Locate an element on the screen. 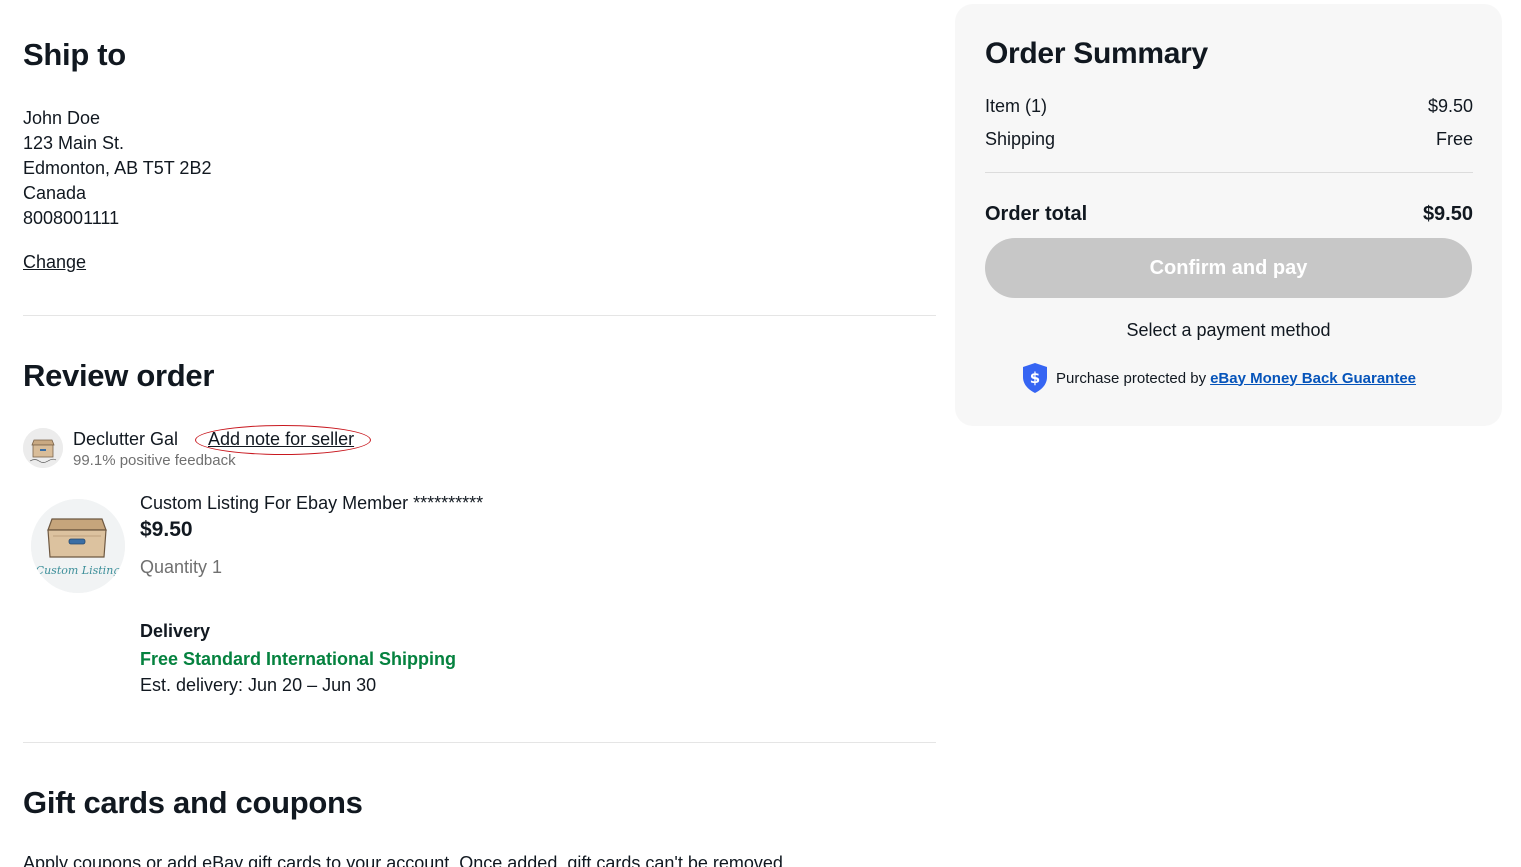  custom-listing-box-icon: Custom Listing is located at coordinates (78, 546).